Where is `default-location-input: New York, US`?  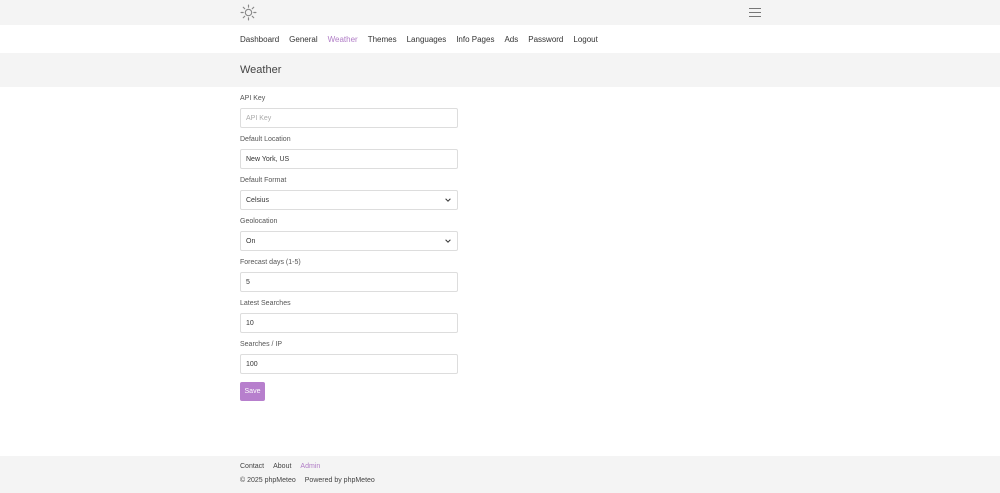 default-location-input: New York, US is located at coordinates (349, 159).